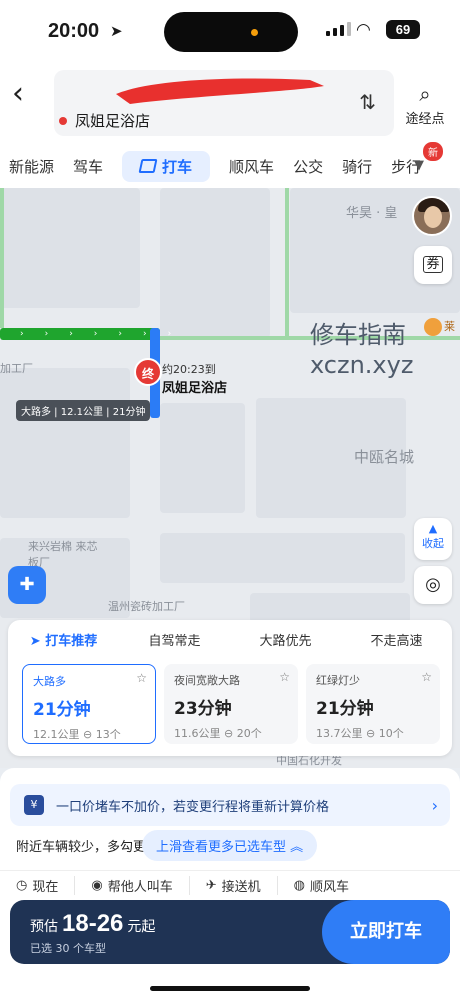  What do you see at coordinates (27, 93) in the screenshot?
I see `back-chevron-icon: ‹` at bounding box center [27, 93].